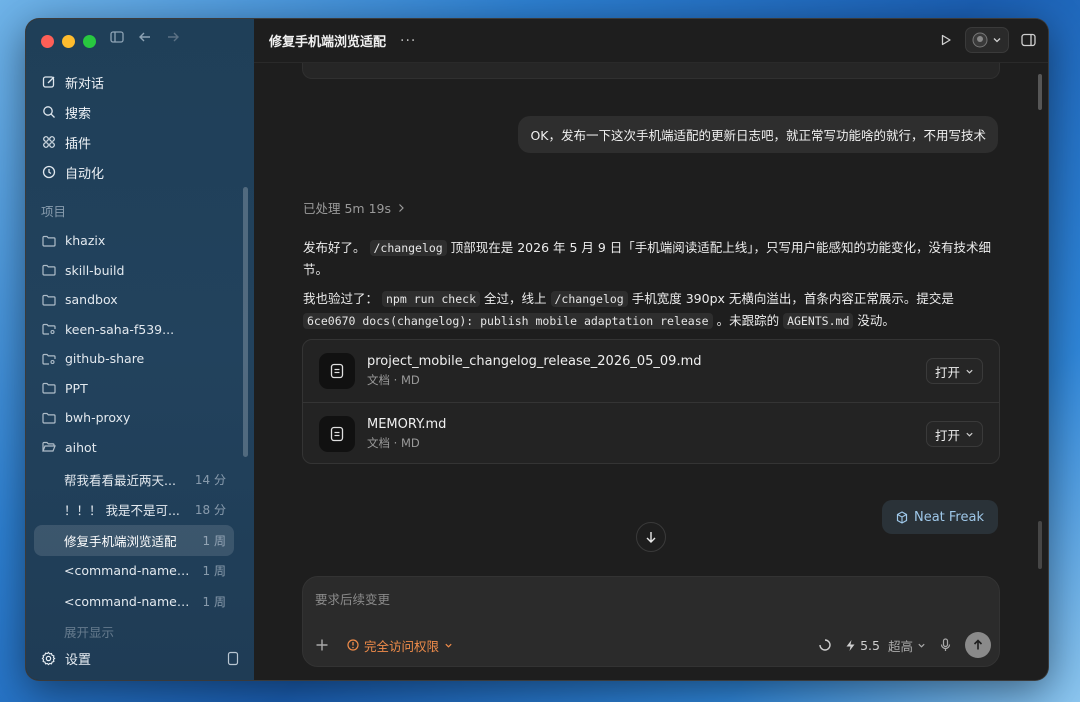 This screenshot has width=1080, height=702. Describe the element at coordinates (140, 658) in the screenshot. I see `sidebar-footer: 设置` at that location.